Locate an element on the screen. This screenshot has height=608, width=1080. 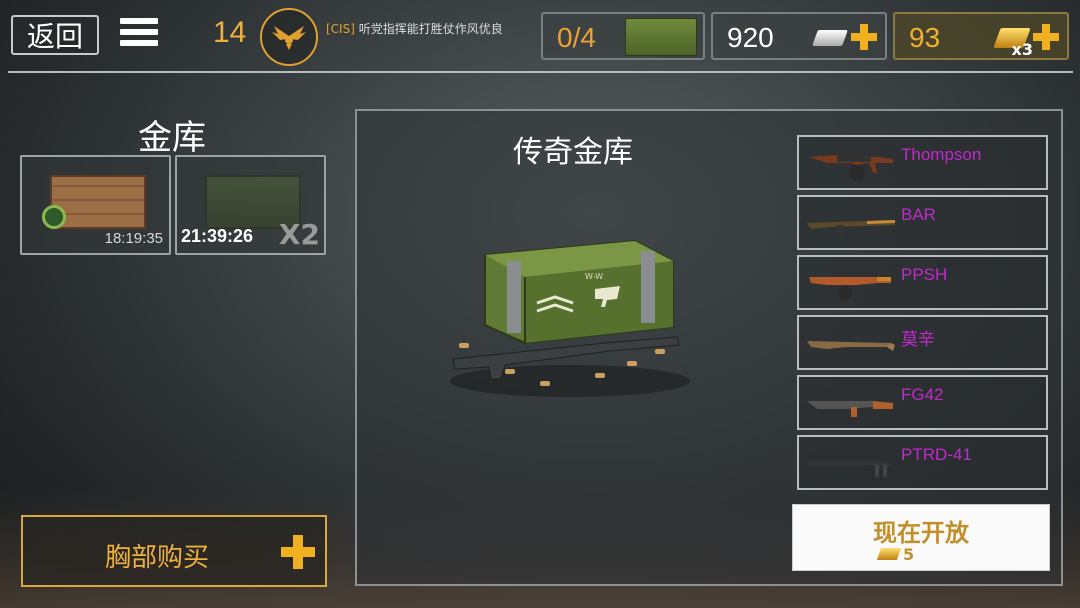
open-now-button: 现在开放 5 is located at coordinates (921, 537).